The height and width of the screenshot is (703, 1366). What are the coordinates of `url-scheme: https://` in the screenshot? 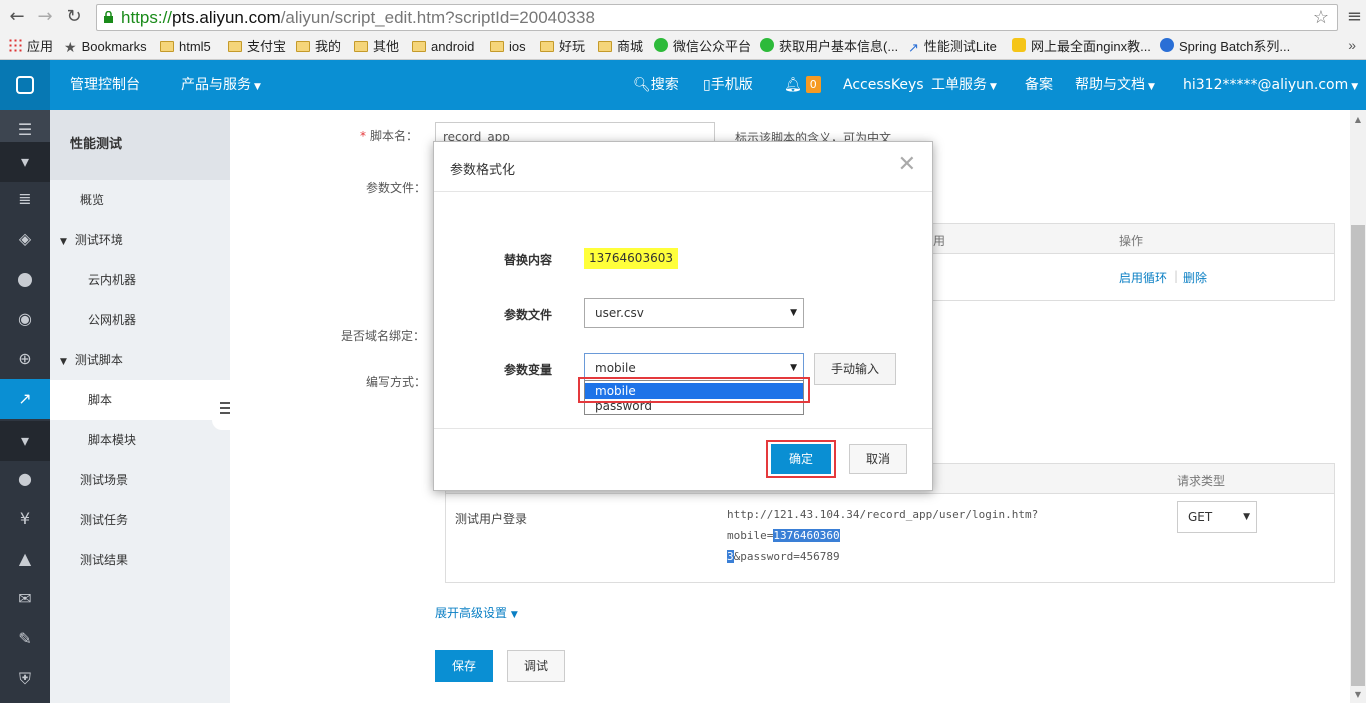 It's located at (147, 17).